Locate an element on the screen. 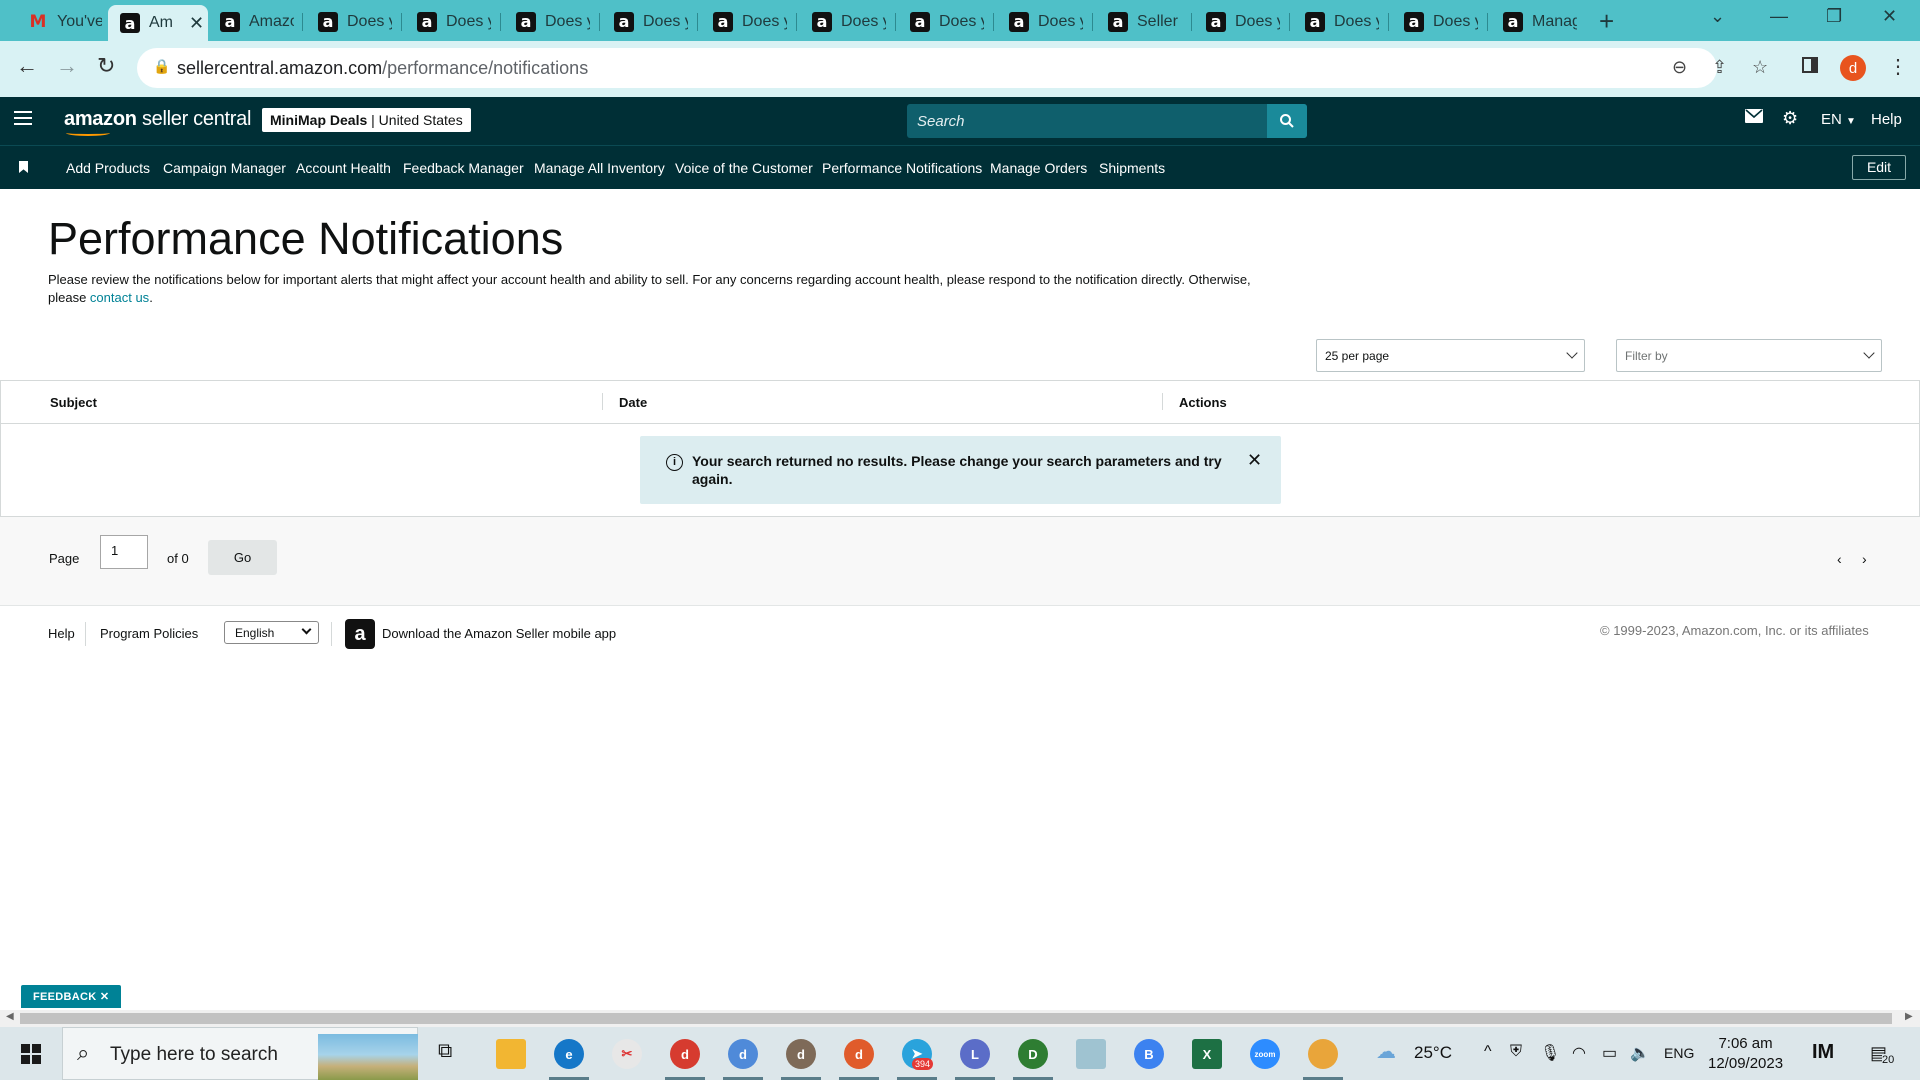 This screenshot has height=1080, width=1920. nav-manage-orders: Manage Orders is located at coordinates (1038, 168).